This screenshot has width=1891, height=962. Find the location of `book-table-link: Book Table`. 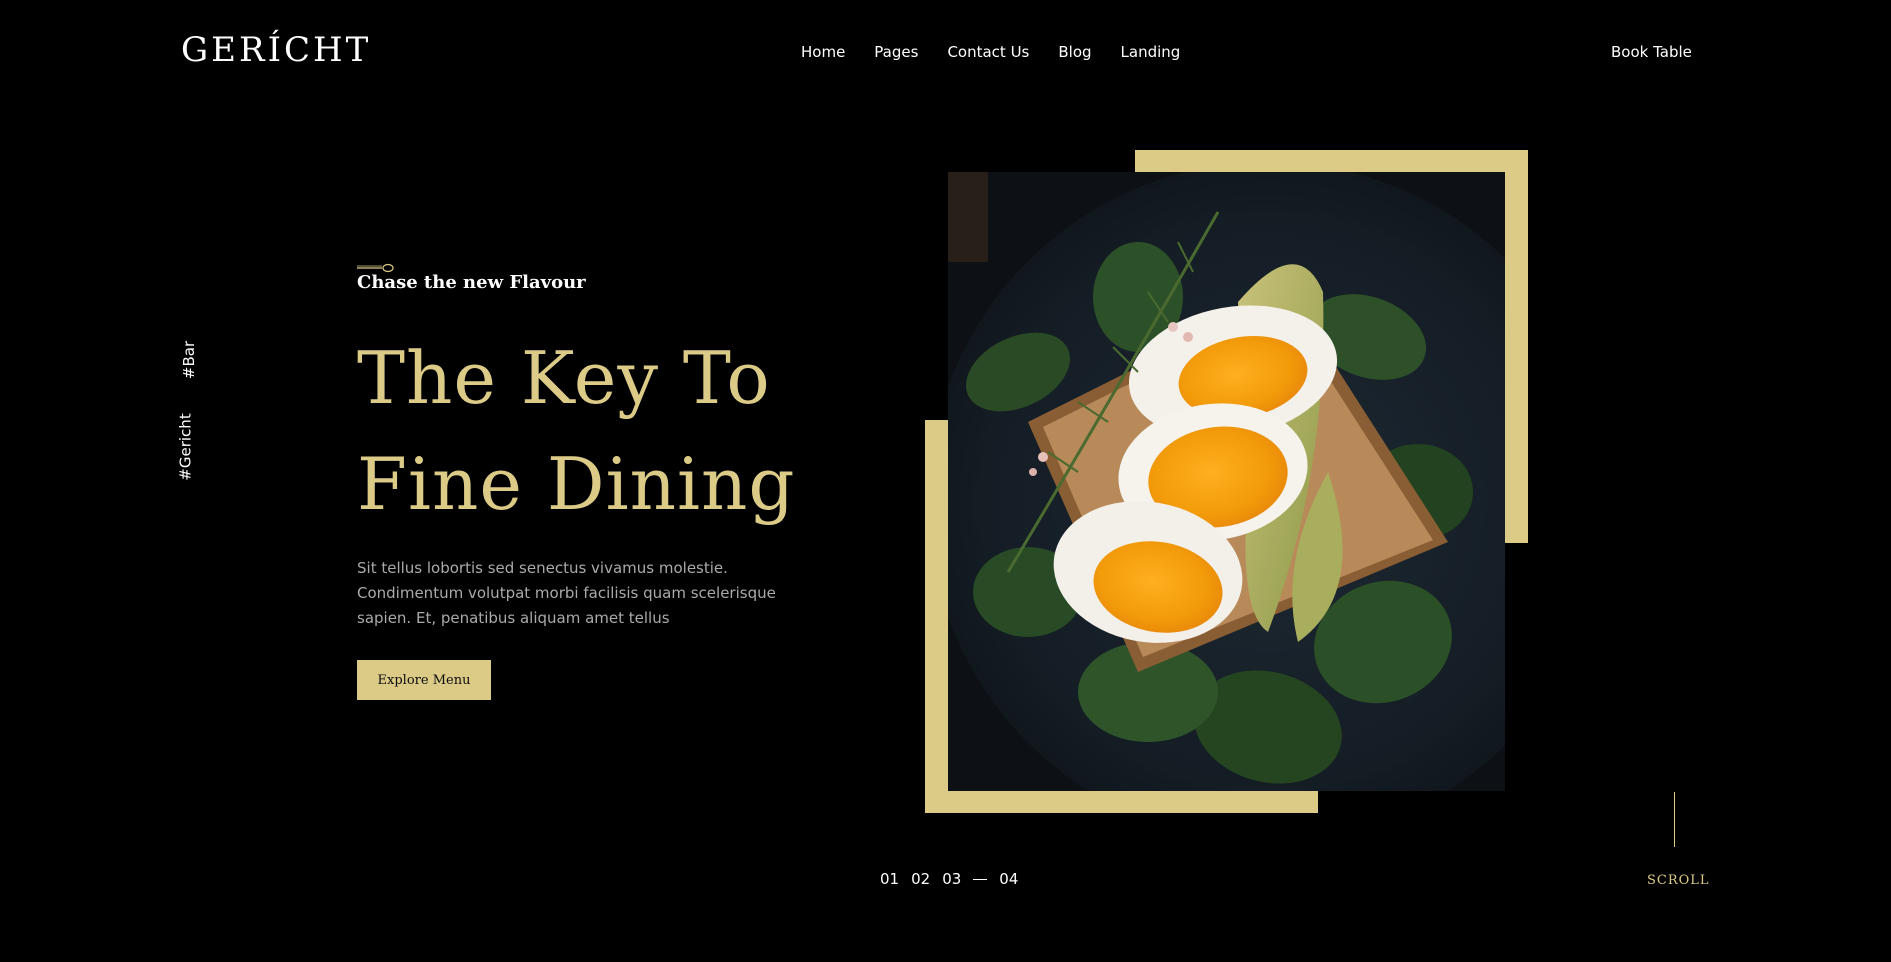

book-table-link: Book Table is located at coordinates (1651, 52).